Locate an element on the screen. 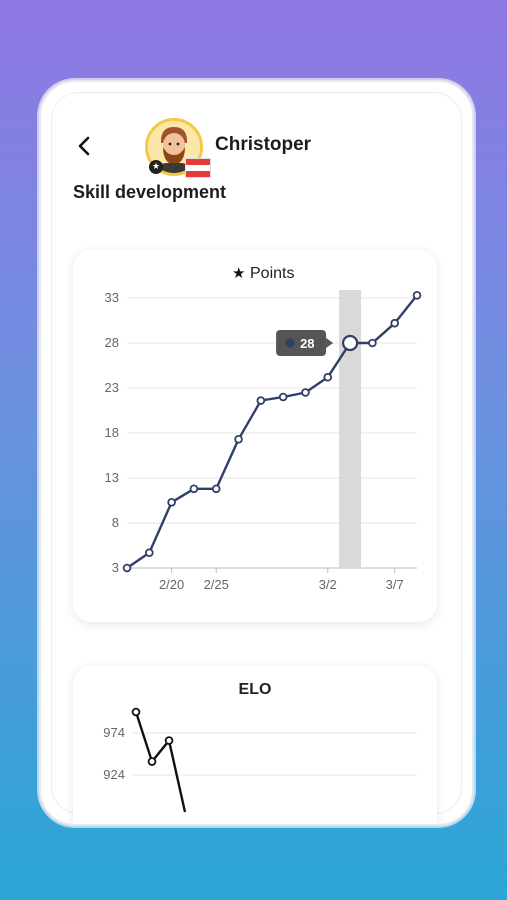  y-tick-label: 33 is located at coordinates (112, 297).